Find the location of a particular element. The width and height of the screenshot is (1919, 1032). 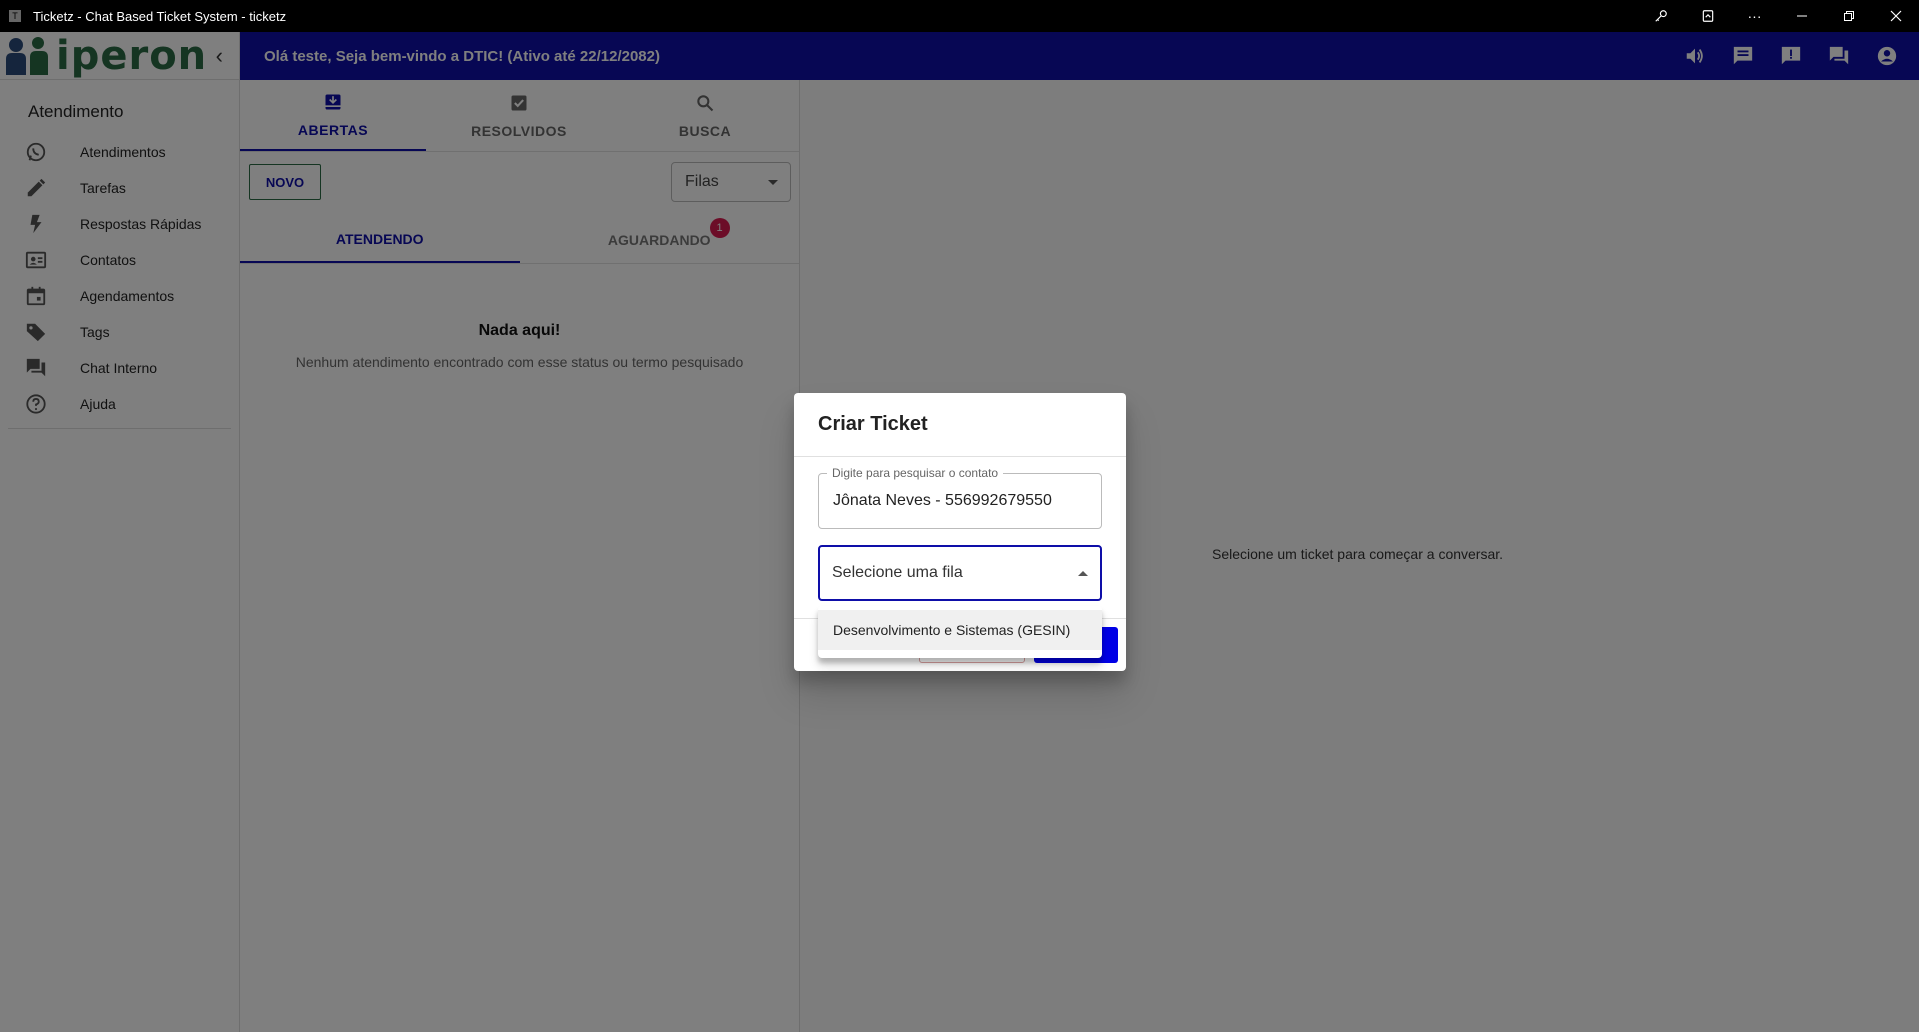

app-icon: T is located at coordinates (15, 16).